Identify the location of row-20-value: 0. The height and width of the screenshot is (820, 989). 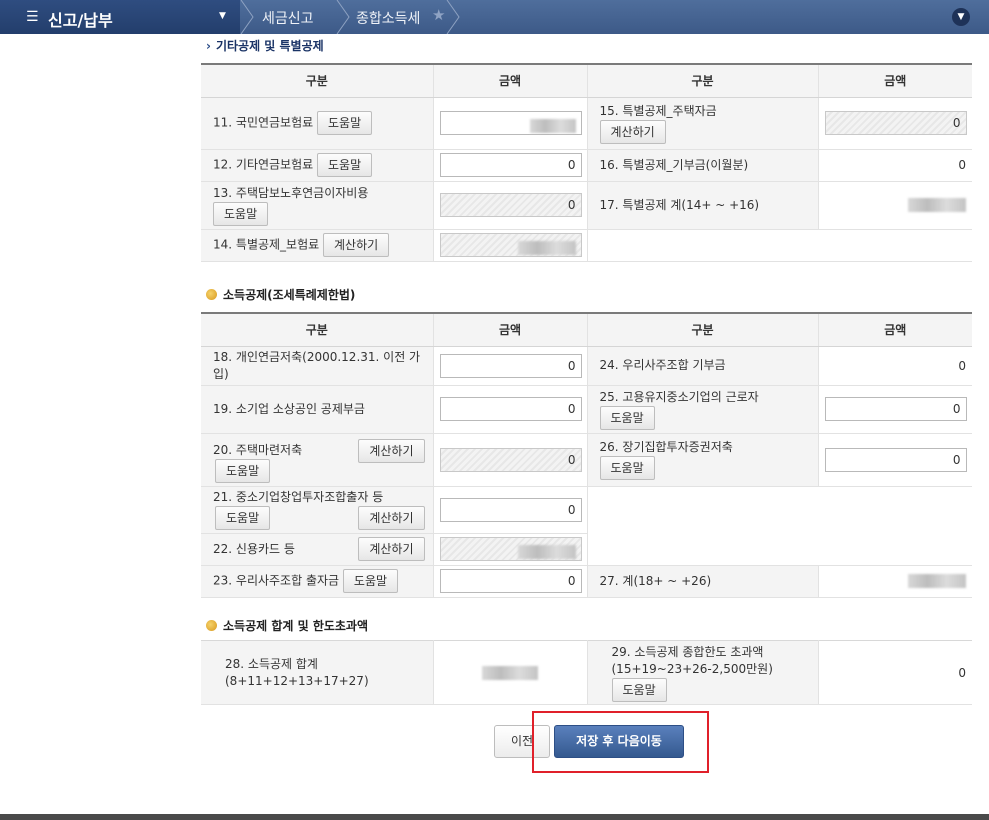
(510, 460).